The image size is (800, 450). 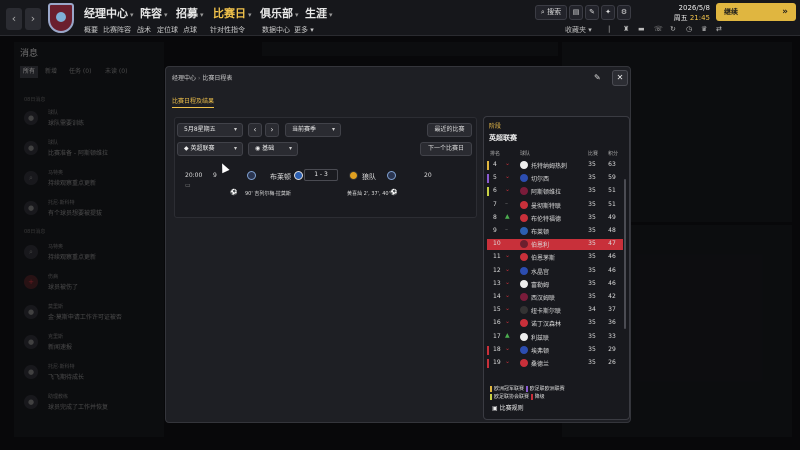 What do you see at coordinates (276, 30) in the screenshot?
I see `submenu-data-hub: 数据中心` at bounding box center [276, 30].